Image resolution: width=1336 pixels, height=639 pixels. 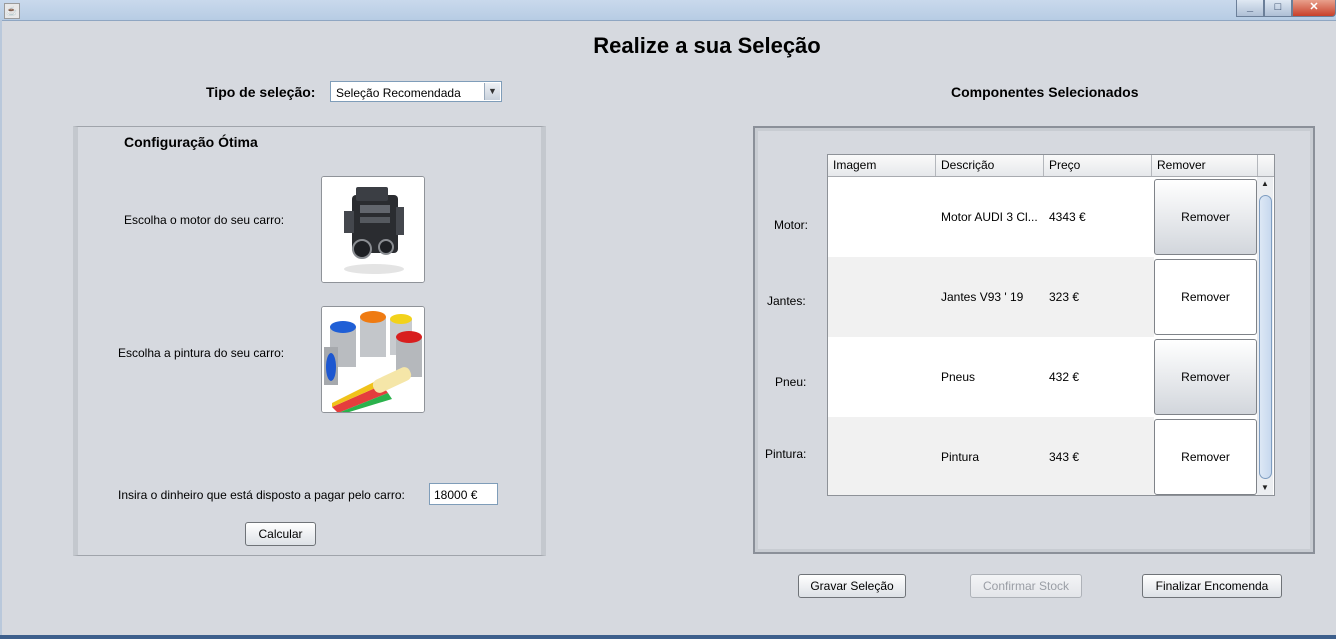 I want to click on row-price: 343 €, so click(x=1064, y=457).